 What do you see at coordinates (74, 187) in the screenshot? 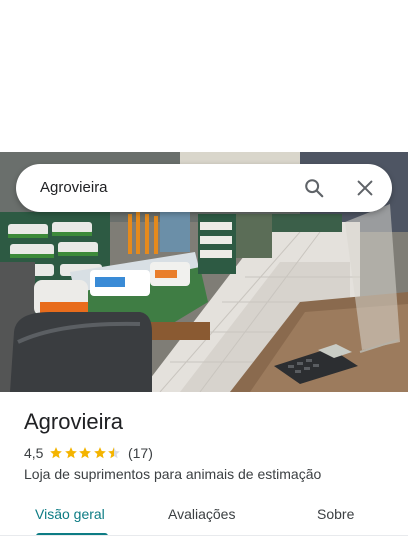
I see `search-input: Agrovieira` at bounding box center [74, 187].